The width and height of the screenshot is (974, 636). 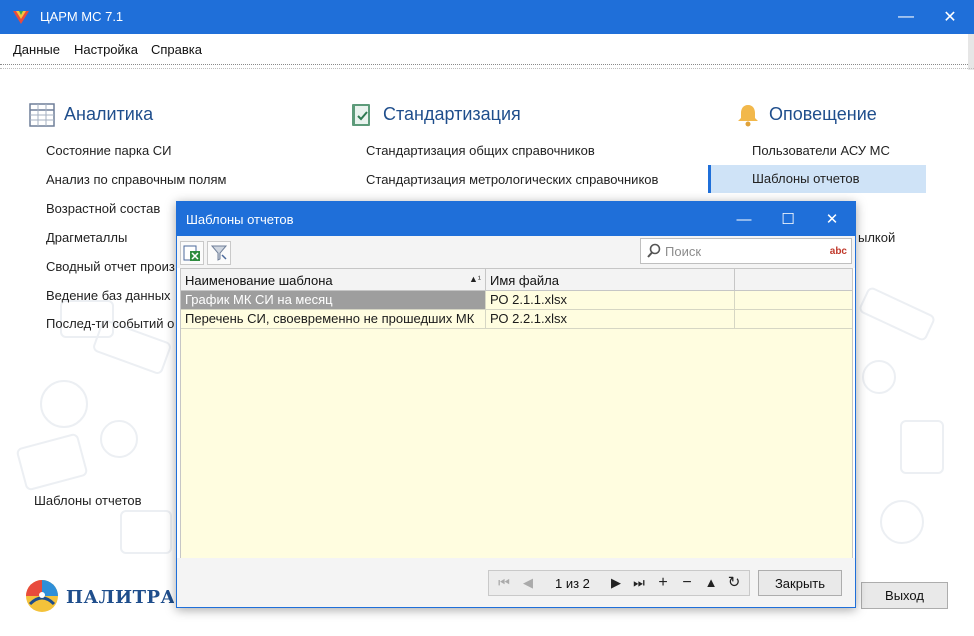 I want to click on close-dialog-button: Закрыть, so click(x=800, y=583).